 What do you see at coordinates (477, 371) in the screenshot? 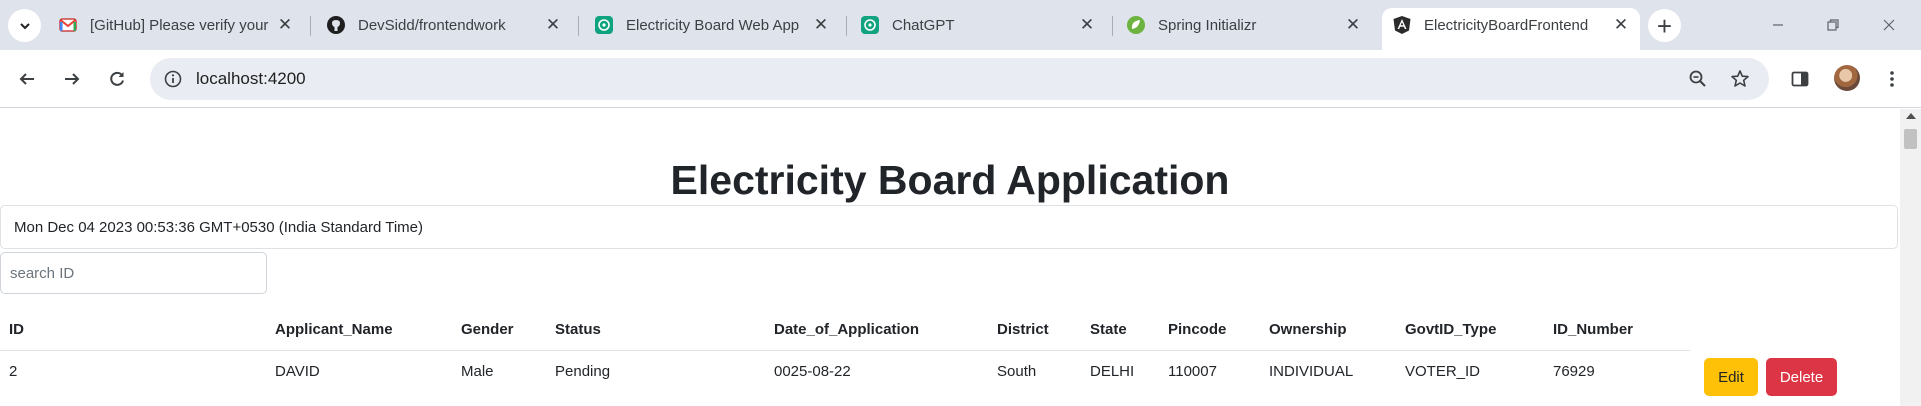
I see `cell-gender: Male` at bounding box center [477, 371].